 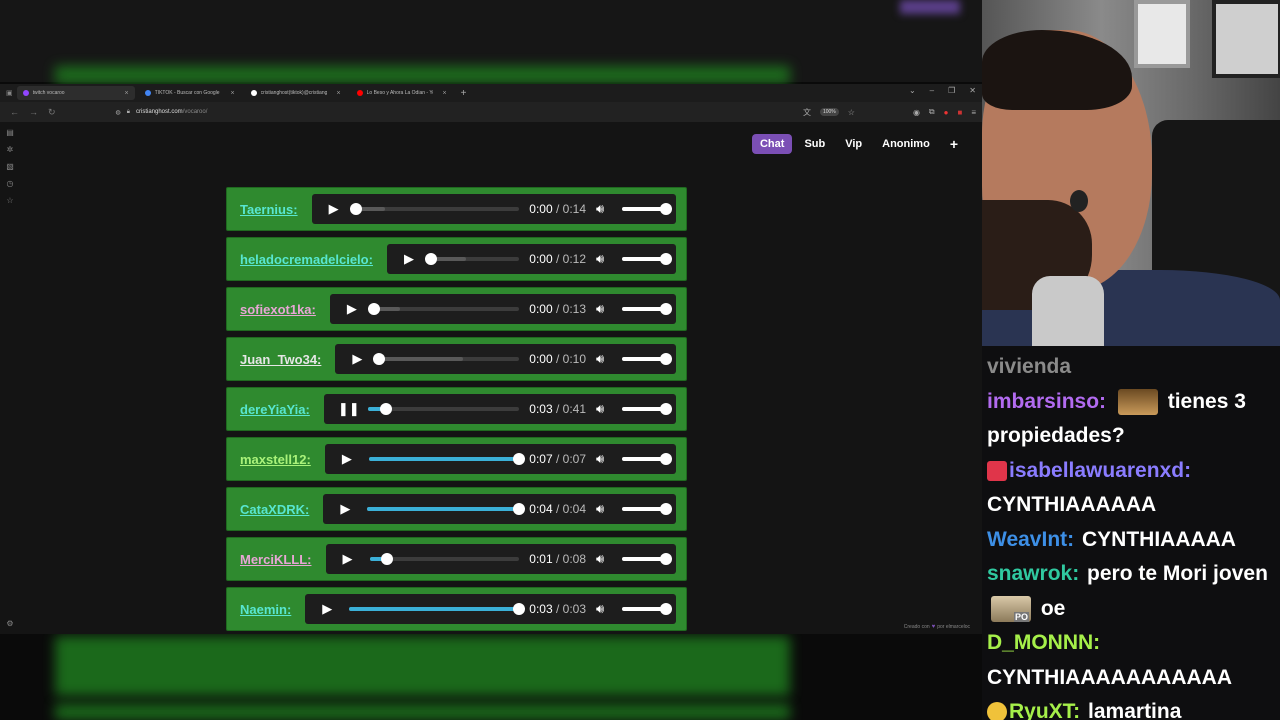 I want to click on zoom-level: 100%, so click(x=829, y=112).